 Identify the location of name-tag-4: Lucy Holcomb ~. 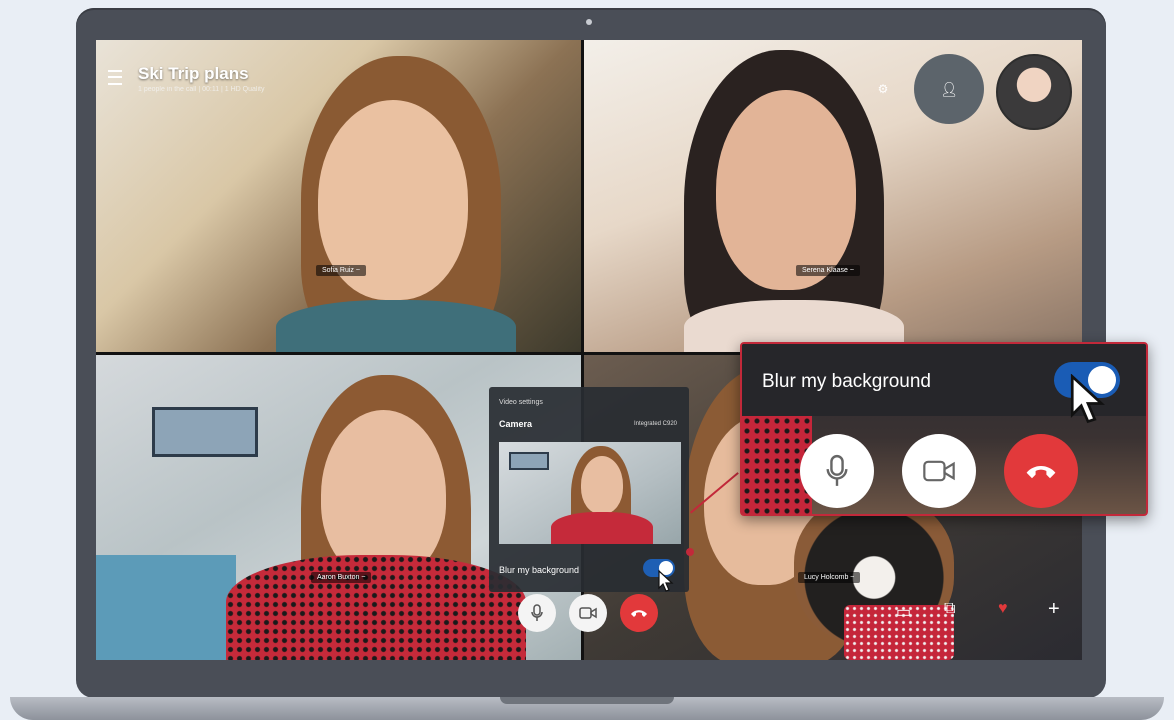
(829, 577).